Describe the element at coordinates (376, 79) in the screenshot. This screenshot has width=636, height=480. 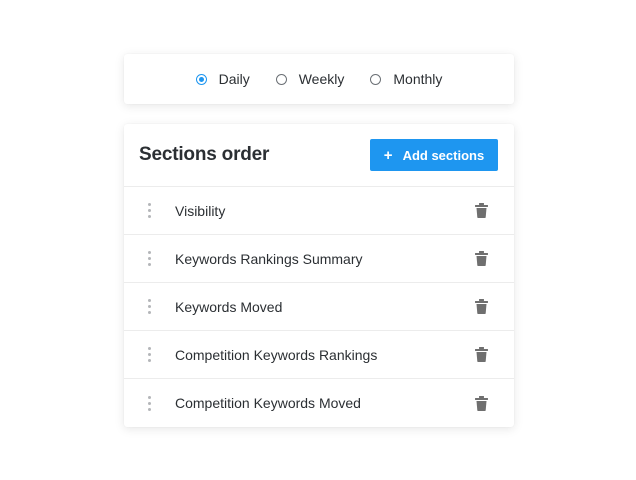
I see `radio-monthly-indicator` at that location.